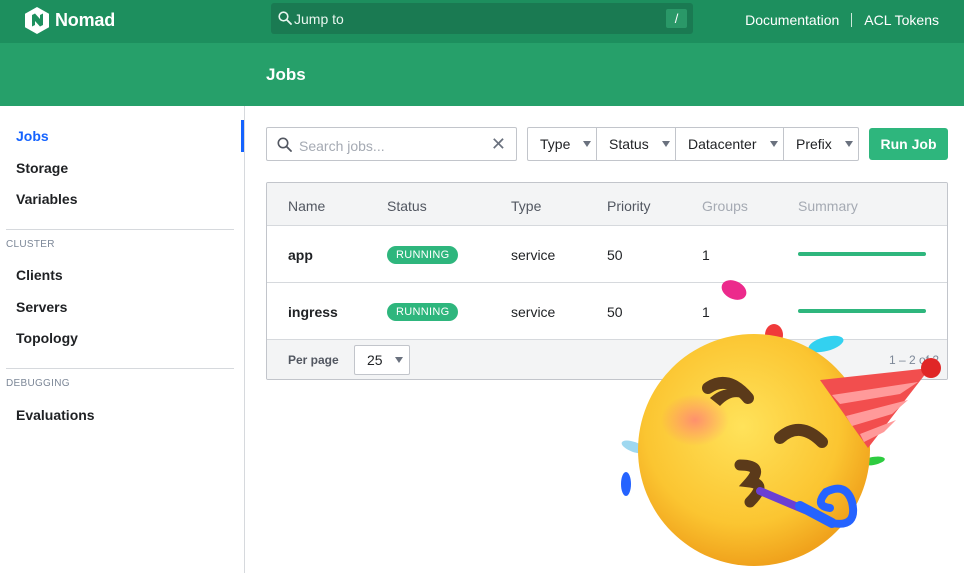  Describe the element at coordinates (842, 20) in the screenshot. I see `nav-links: Documentation ACL Tokens` at that location.